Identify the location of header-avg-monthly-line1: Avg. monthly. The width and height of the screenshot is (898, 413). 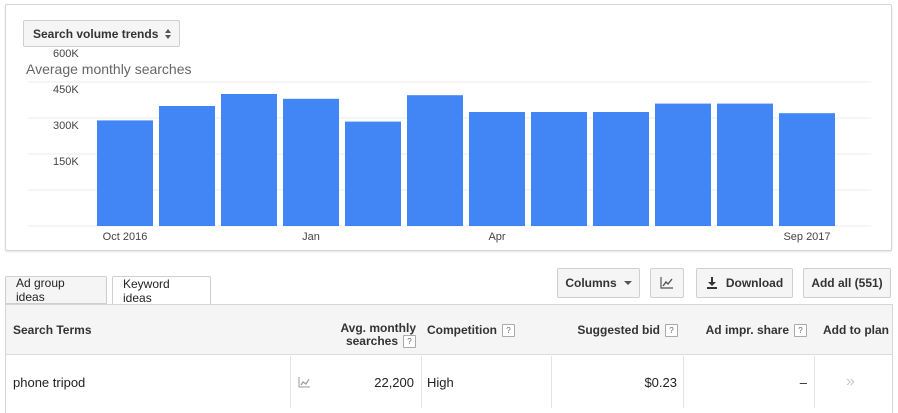
(374, 328).